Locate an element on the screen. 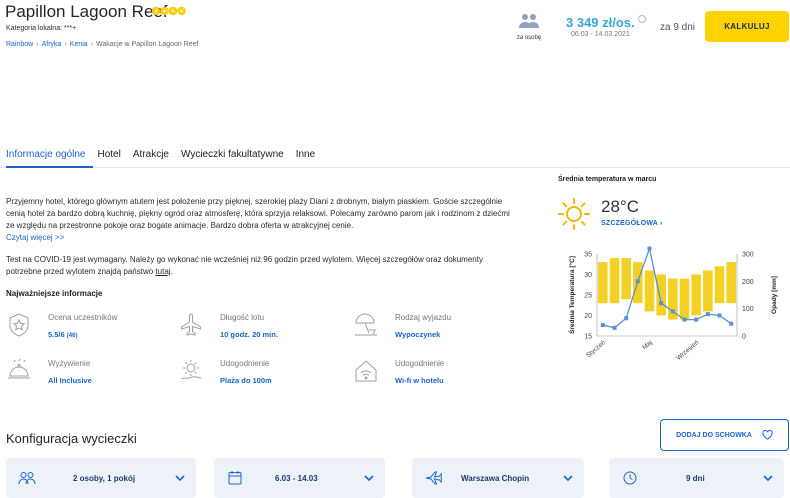  tab-wycieczki: Wycieczki fakultatywne is located at coordinates (232, 154).